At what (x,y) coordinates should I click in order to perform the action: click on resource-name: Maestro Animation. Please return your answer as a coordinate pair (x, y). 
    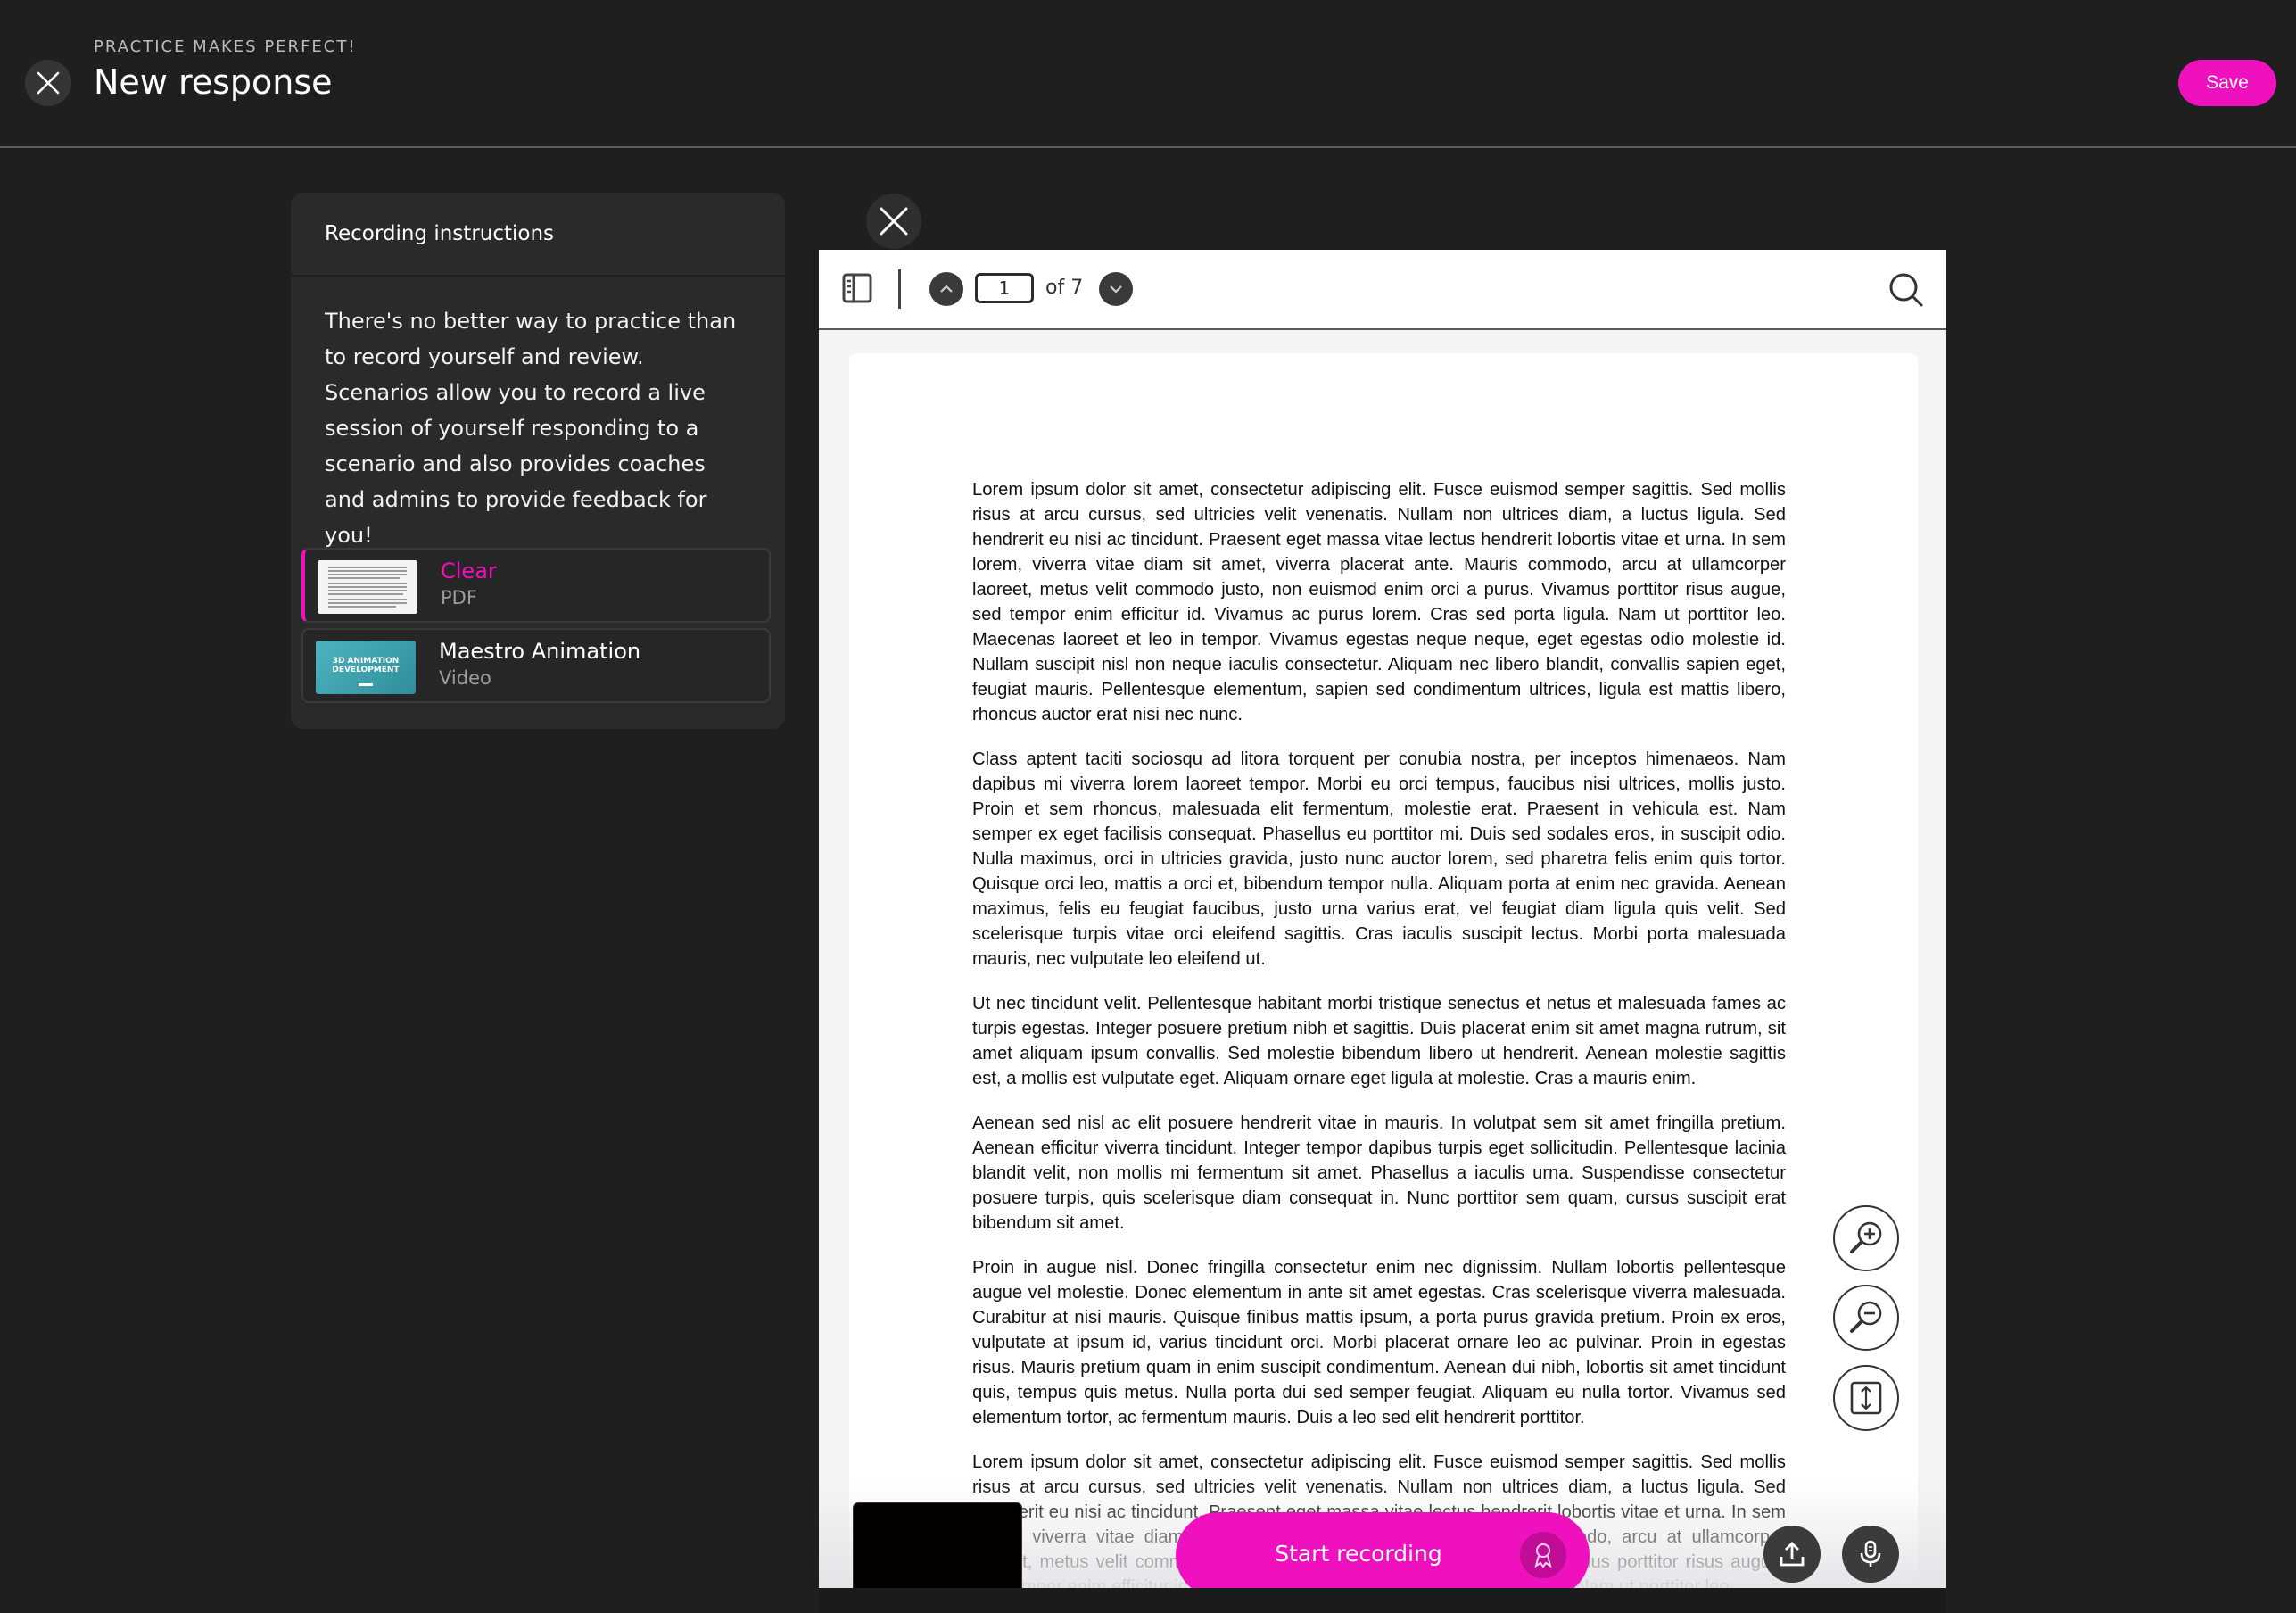
    Looking at the image, I should click on (540, 651).